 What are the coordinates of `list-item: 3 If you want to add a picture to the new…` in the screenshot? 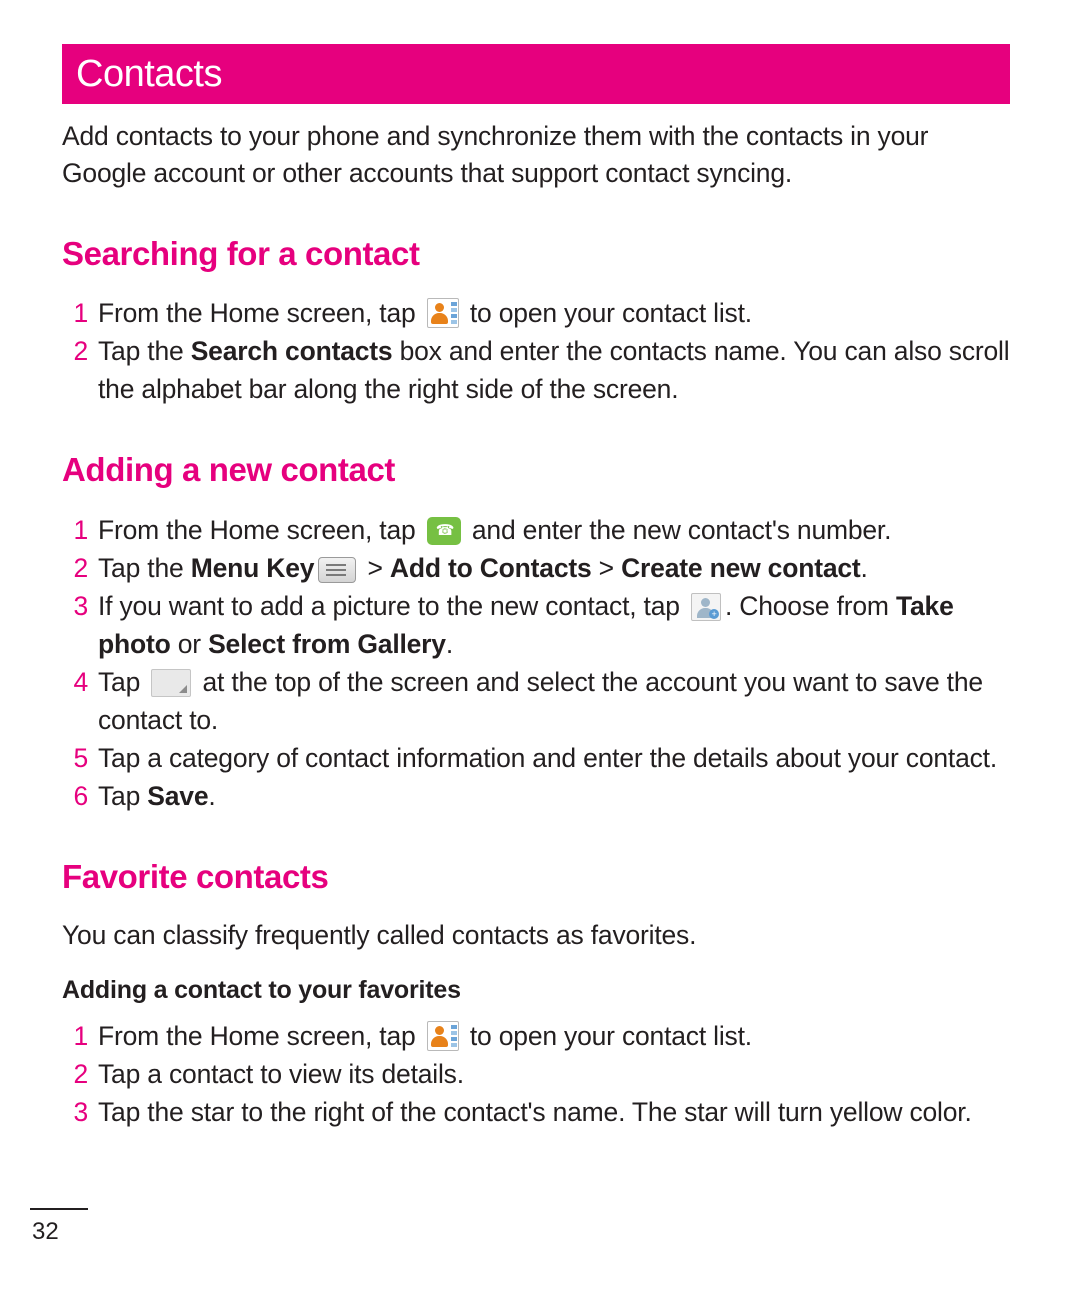 It's located at (538, 625).